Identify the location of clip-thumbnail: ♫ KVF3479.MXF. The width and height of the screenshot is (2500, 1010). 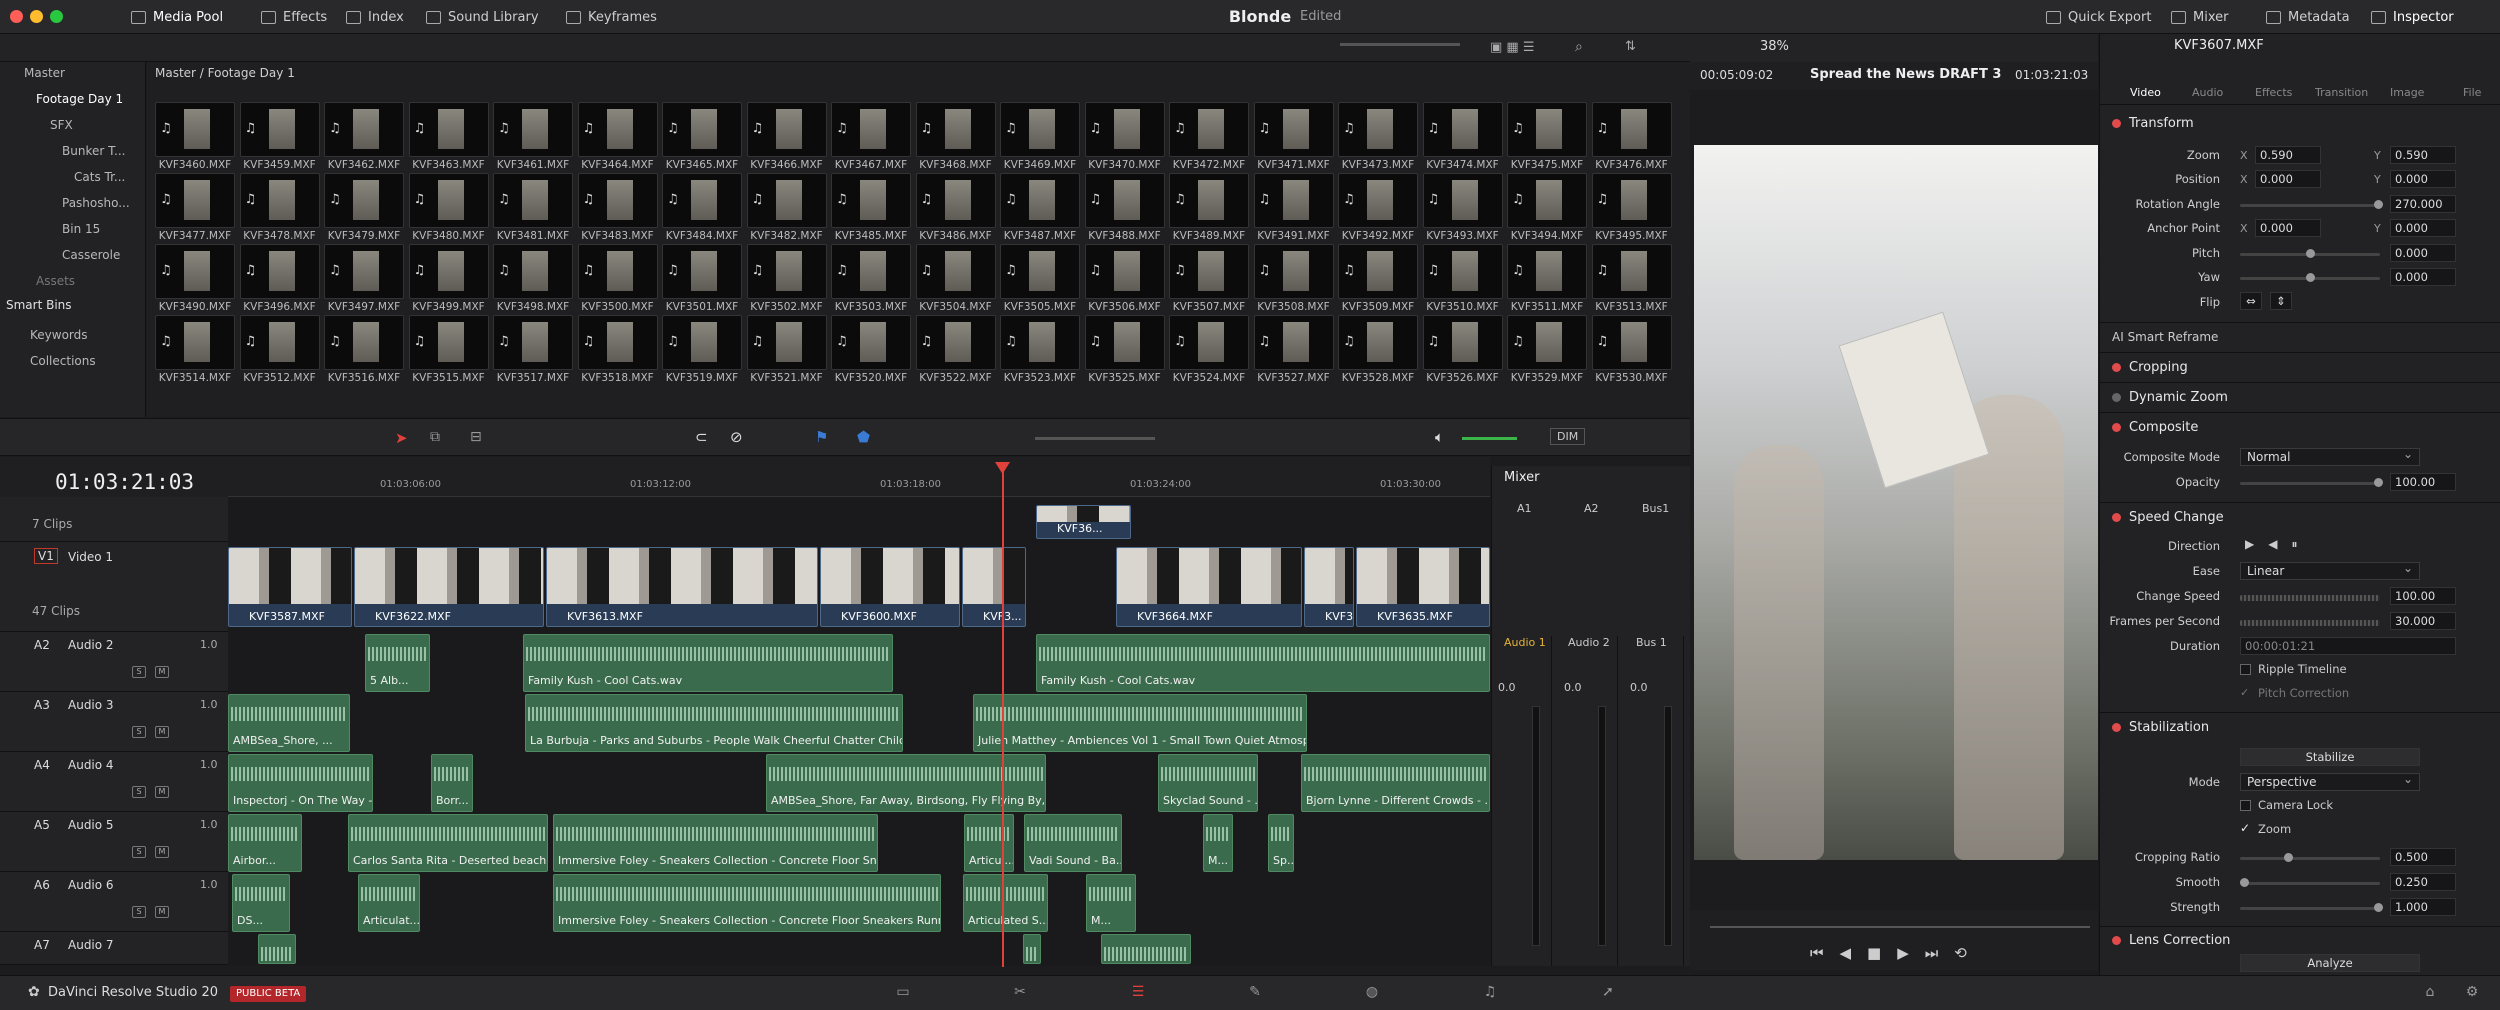
(364, 208).